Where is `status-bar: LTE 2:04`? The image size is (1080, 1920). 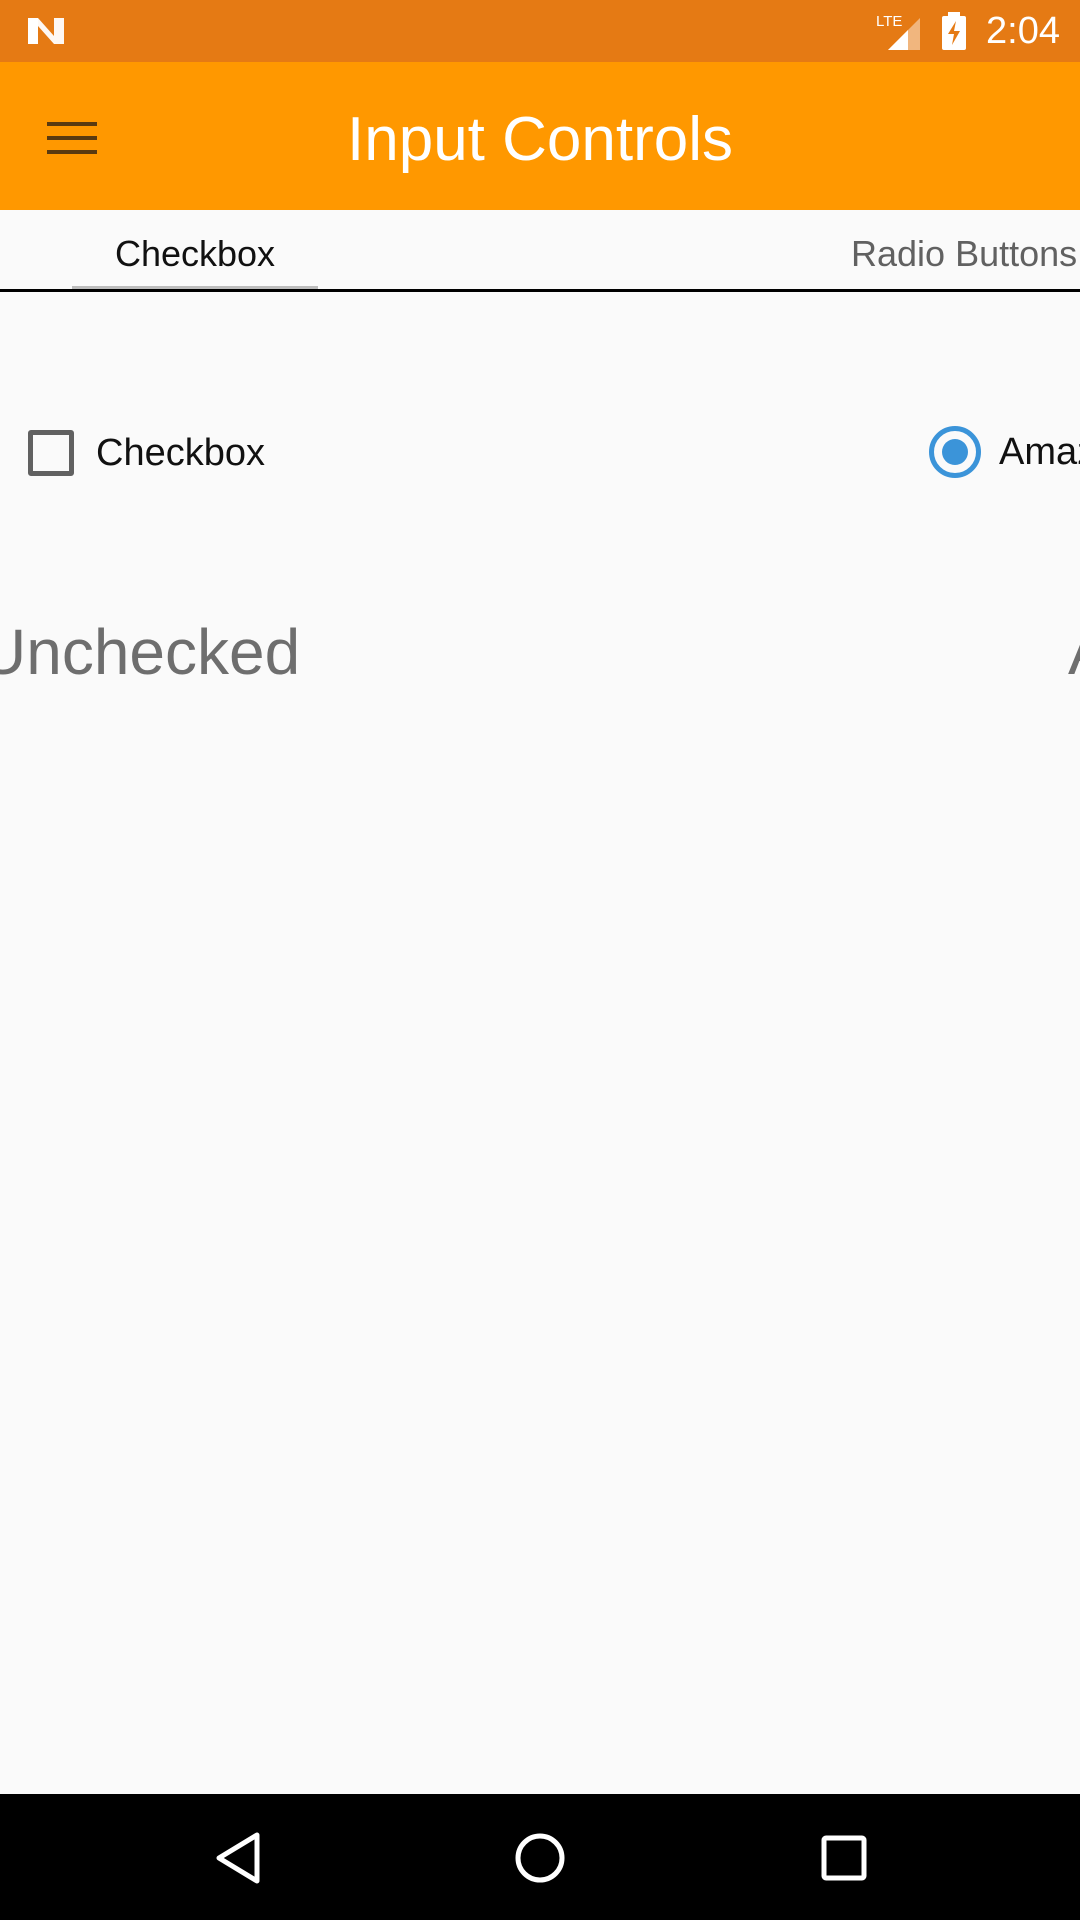 status-bar: LTE 2:04 is located at coordinates (540, 31).